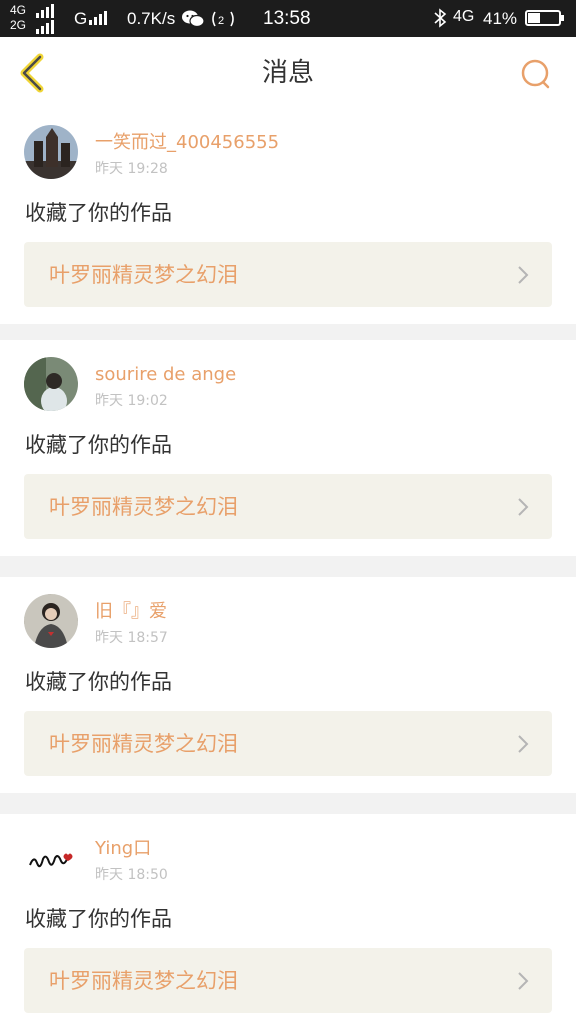 The image size is (576, 1024). I want to click on timestamp: 昨天 19:28, so click(131, 169).